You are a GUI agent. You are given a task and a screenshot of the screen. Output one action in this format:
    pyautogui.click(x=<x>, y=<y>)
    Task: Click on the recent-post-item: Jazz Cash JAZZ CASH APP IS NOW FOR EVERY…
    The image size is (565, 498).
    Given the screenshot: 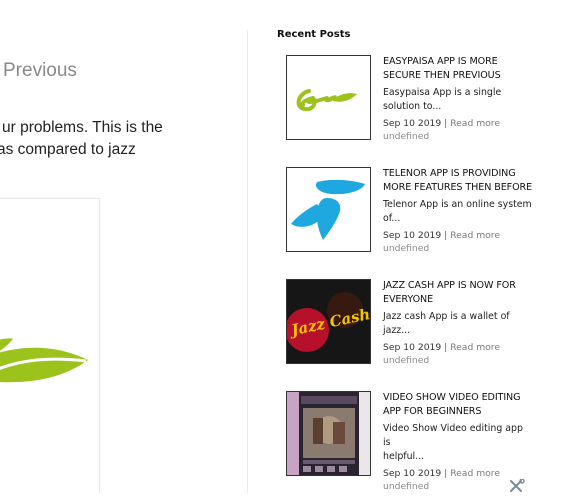 What is the action you would take?
    pyautogui.click(x=421, y=324)
    